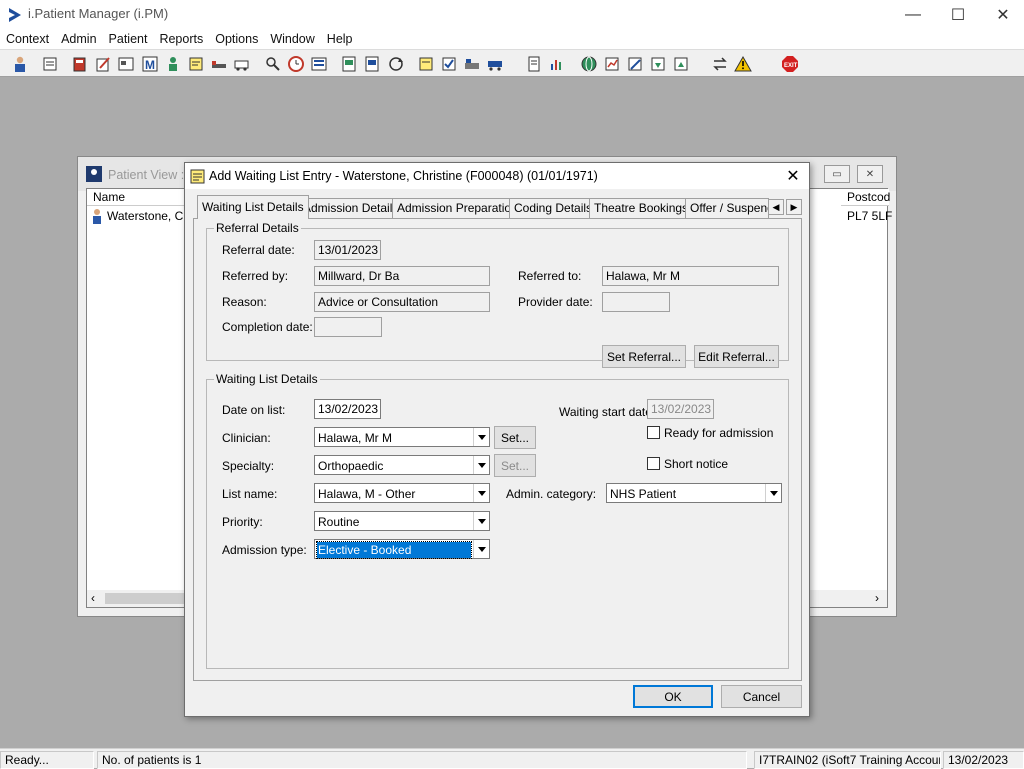  I want to click on tab-waiting-list-details: Waiting List Details, so click(253, 207).